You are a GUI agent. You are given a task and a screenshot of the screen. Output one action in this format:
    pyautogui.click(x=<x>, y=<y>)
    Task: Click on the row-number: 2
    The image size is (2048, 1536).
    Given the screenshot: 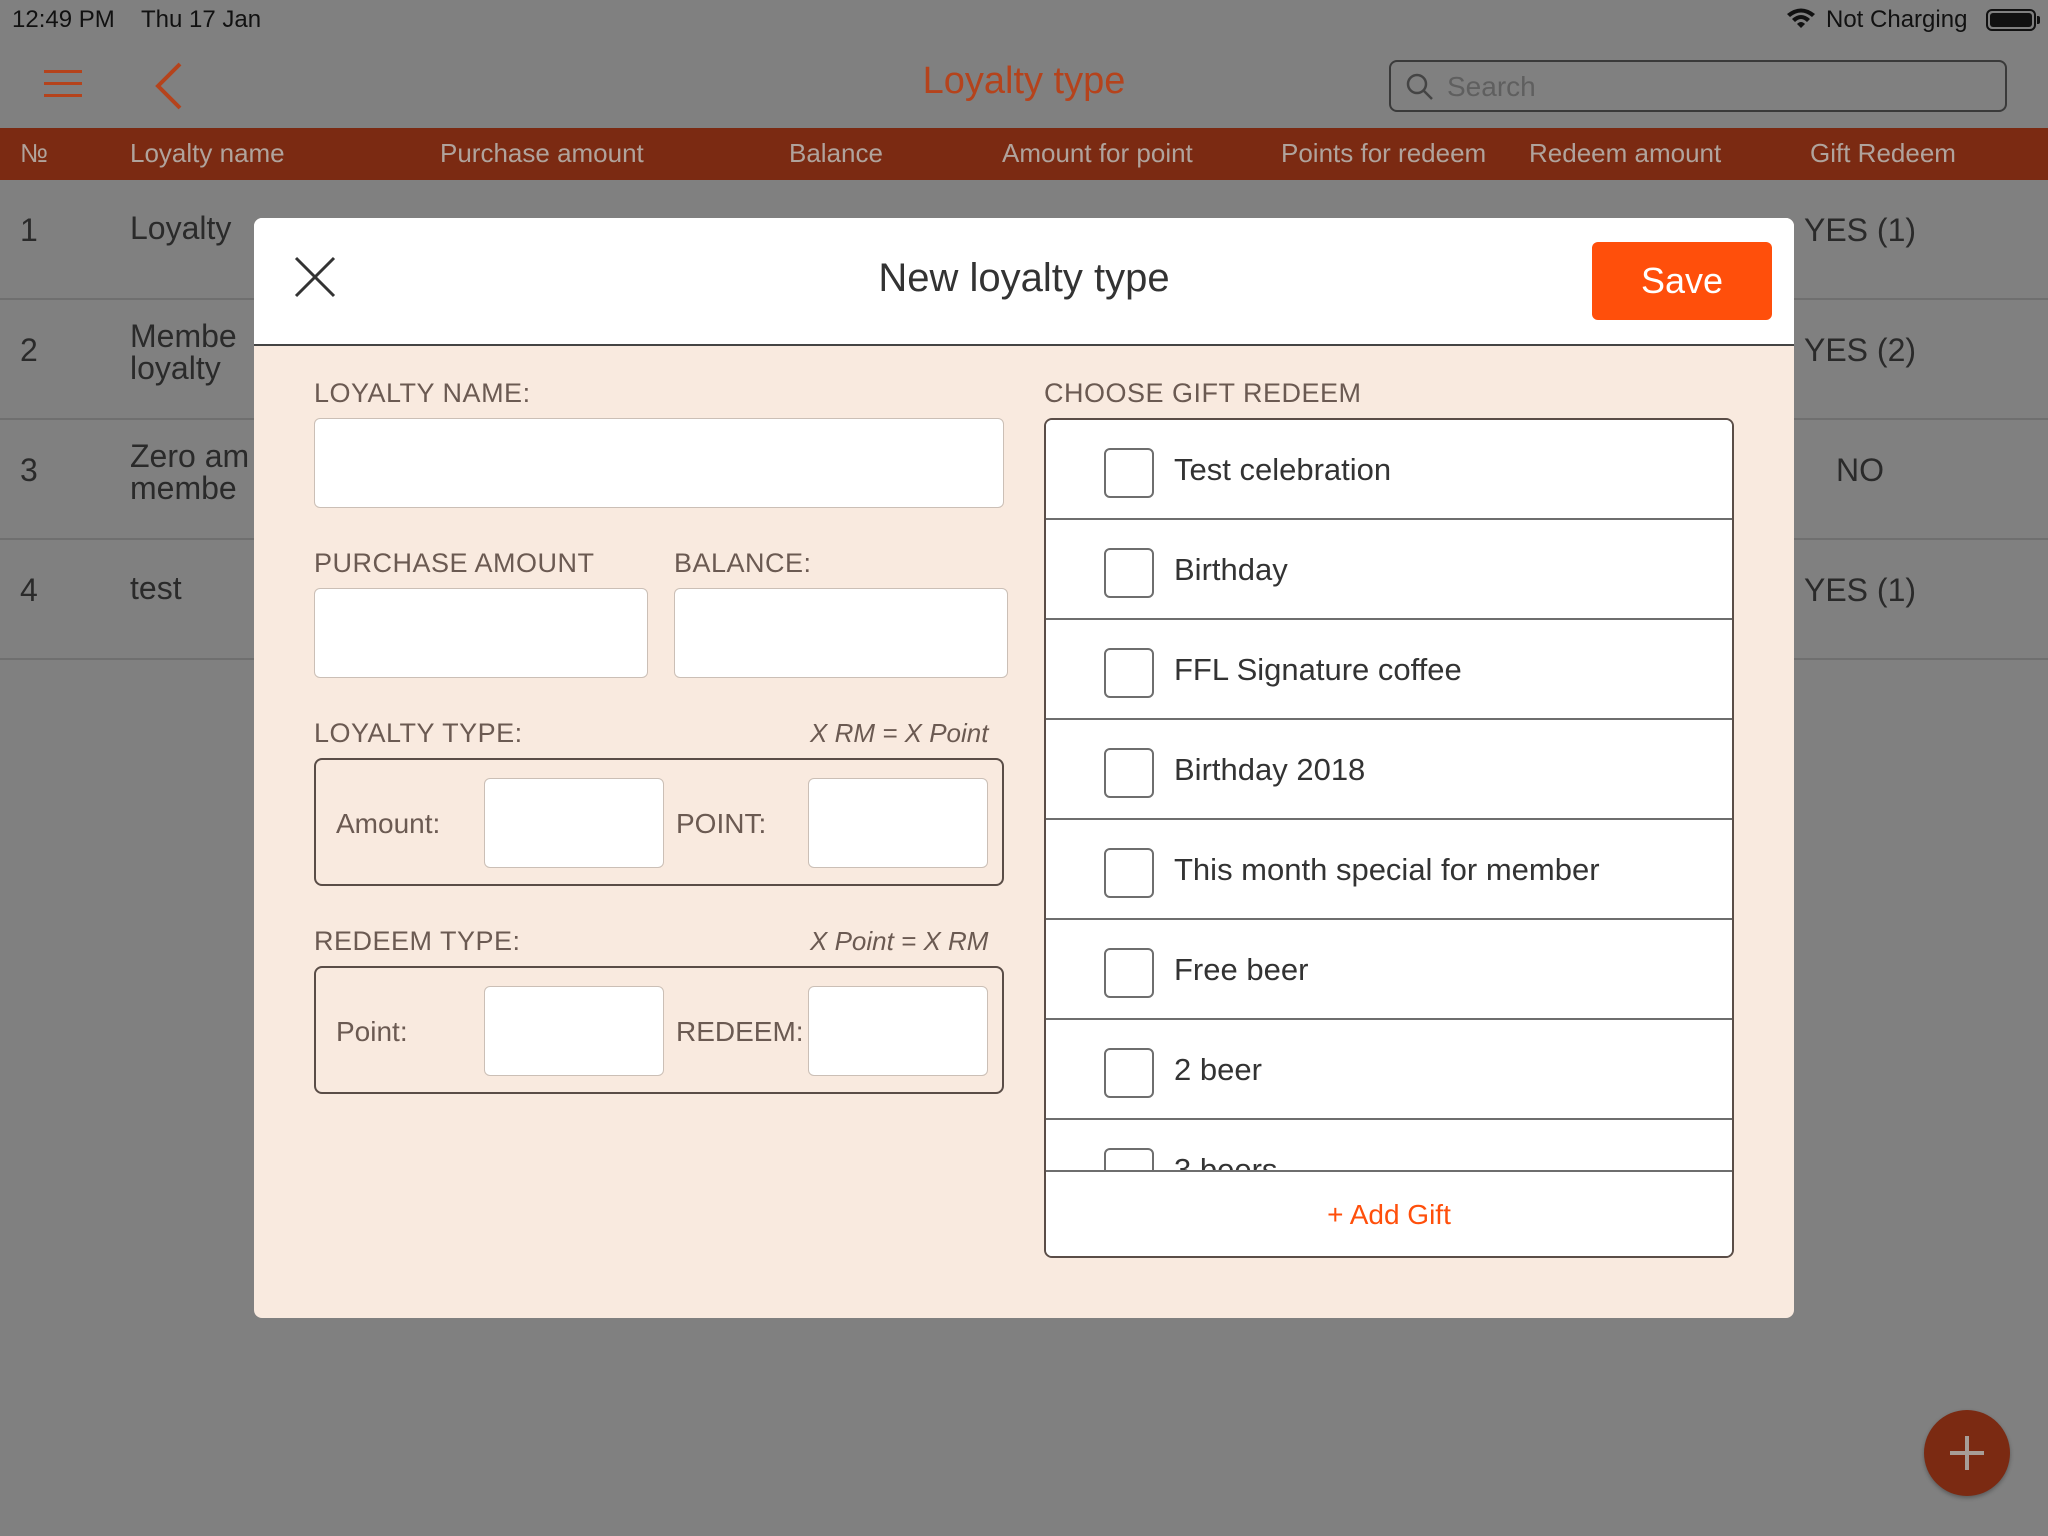 What is the action you would take?
    pyautogui.click(x=29, y=350)
    